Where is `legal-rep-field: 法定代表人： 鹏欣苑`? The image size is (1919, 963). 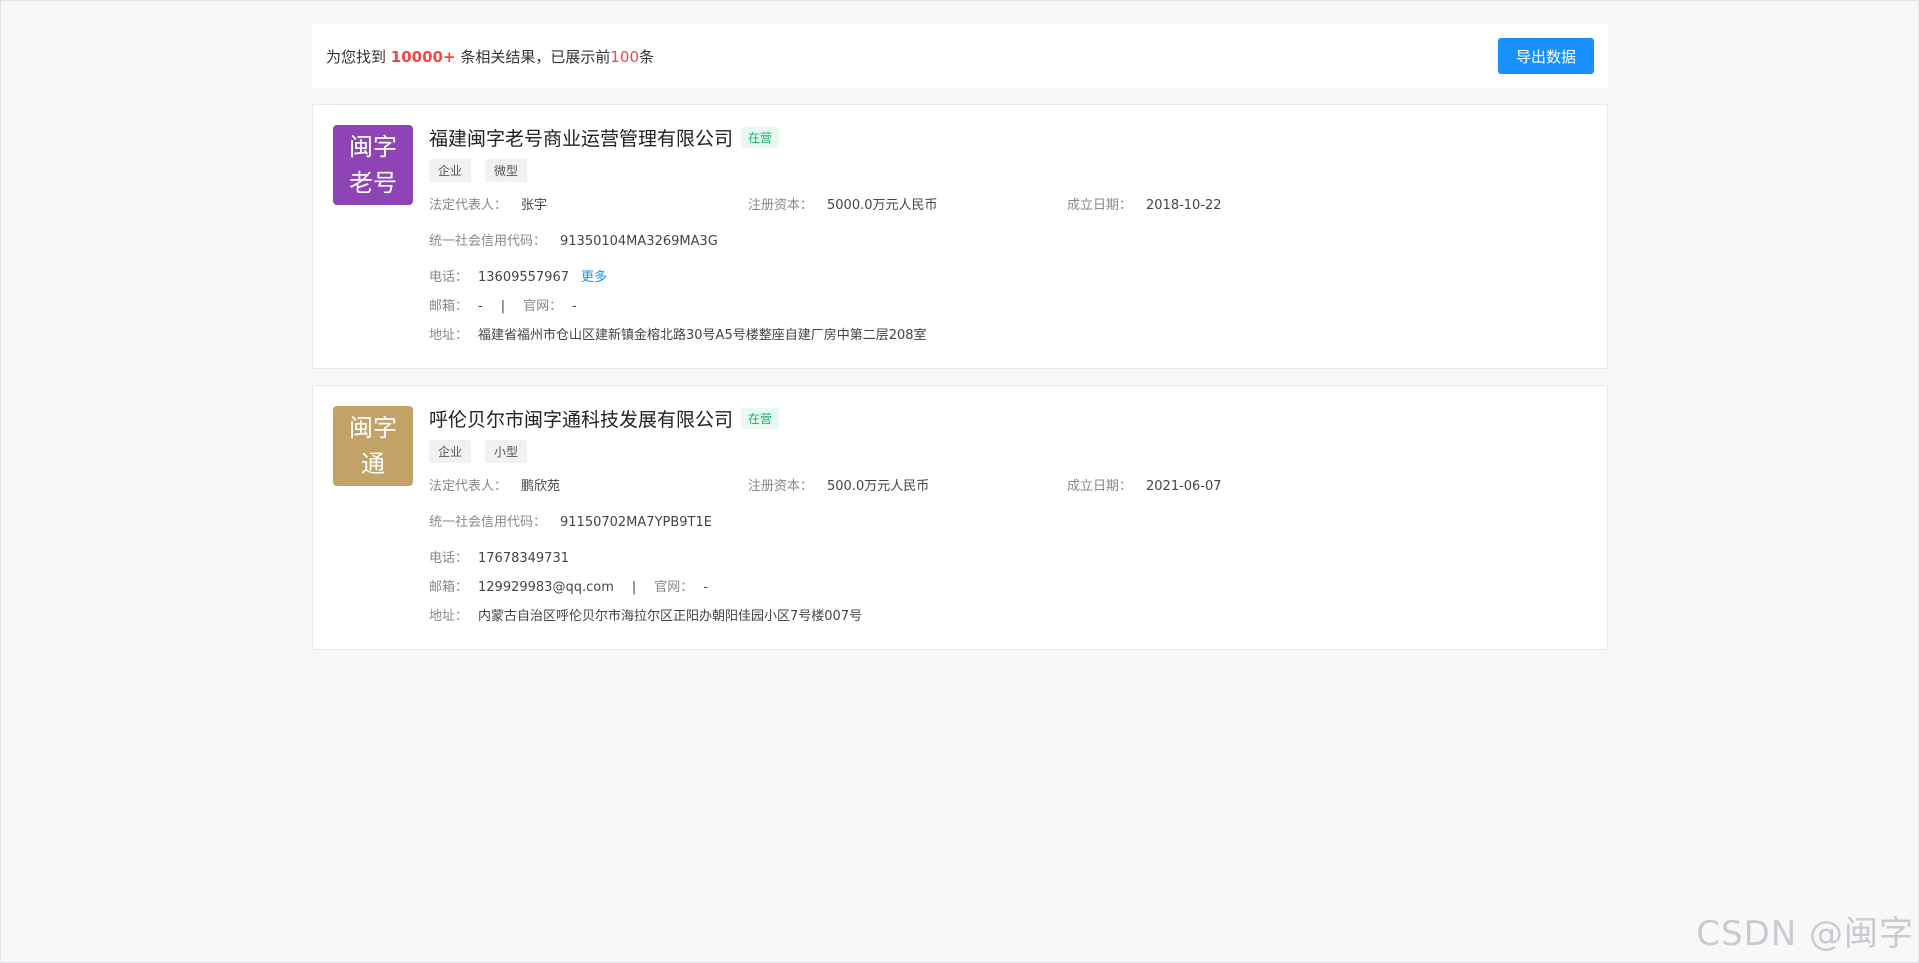 legal-rep-field: 法定代表人： 鹏欣苑 is located at coordinates (494, 484).